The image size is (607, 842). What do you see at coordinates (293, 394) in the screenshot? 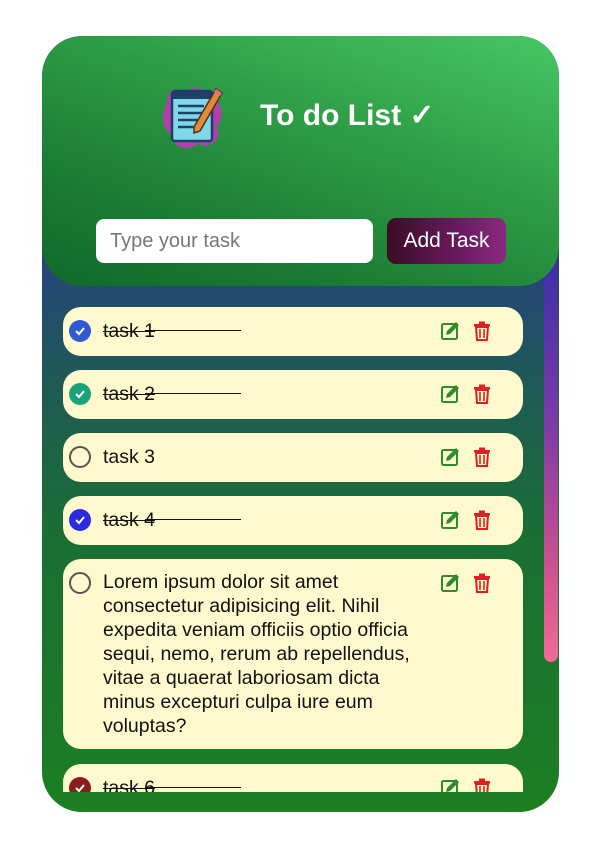
I see `list-item: task 2` at bounding box center [293, 394].